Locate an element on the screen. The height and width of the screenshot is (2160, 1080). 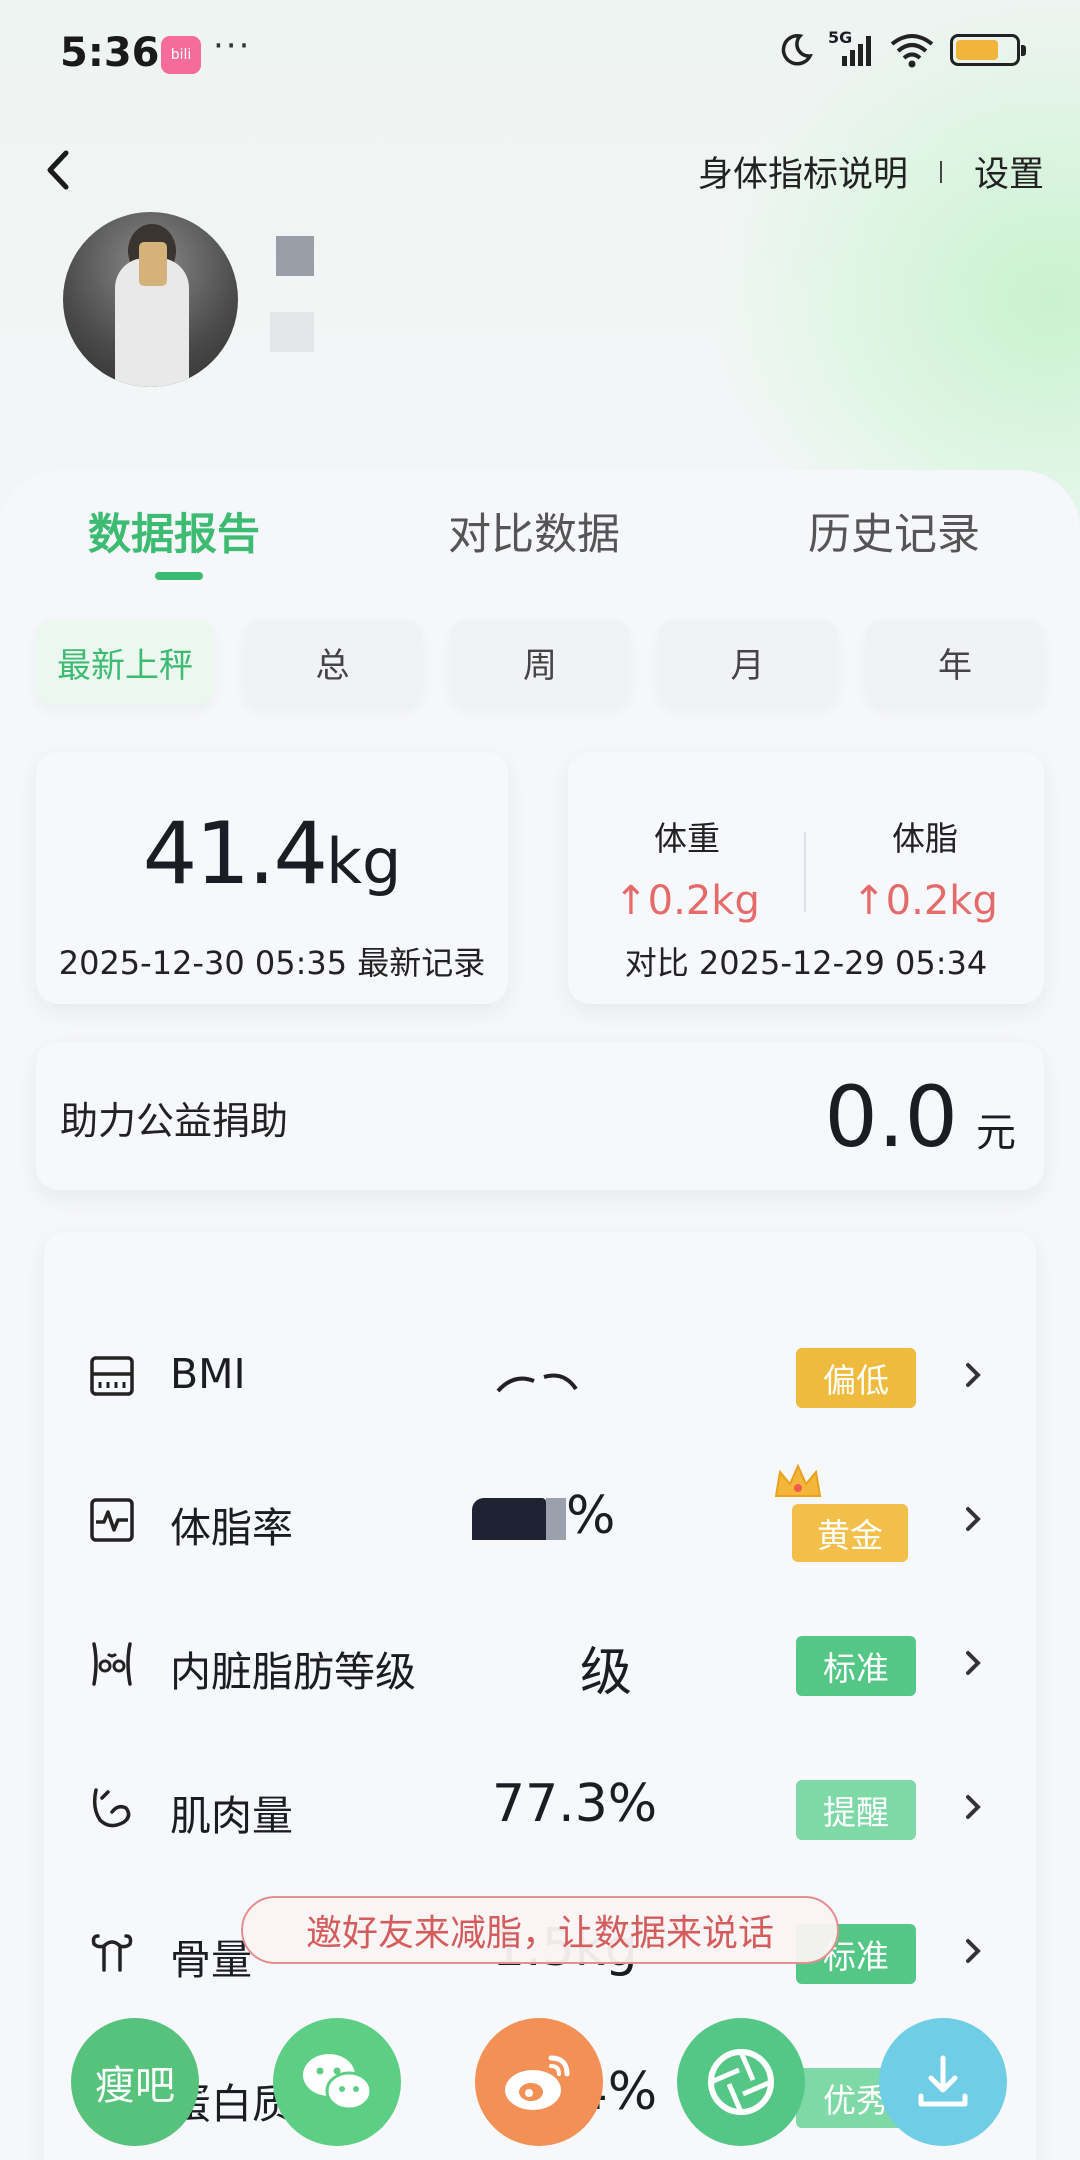
metric-value: % is located at coordinates (543, 1516).